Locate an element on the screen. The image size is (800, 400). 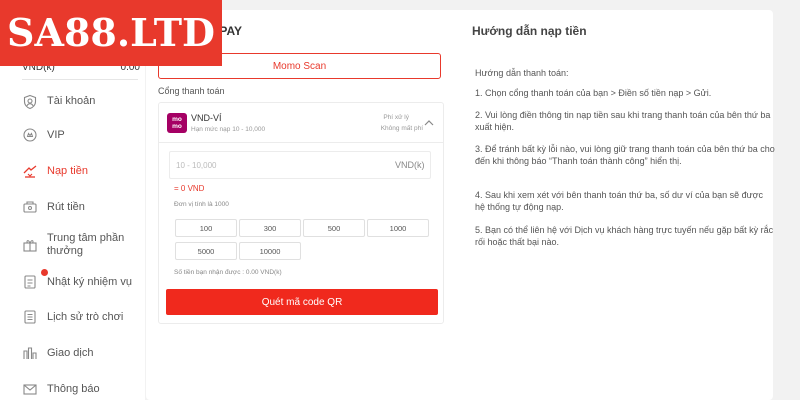
sidebar-item-rewards: Trung tâm phần thưởng is located at coordinates (72, 245).